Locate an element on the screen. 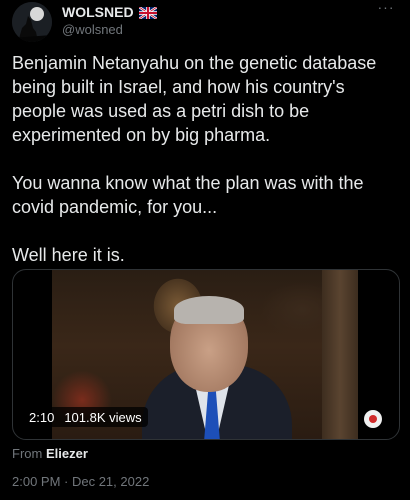 This screenshot has height=500, width=410. source-prefix: From is located at coordinates (27, 453).